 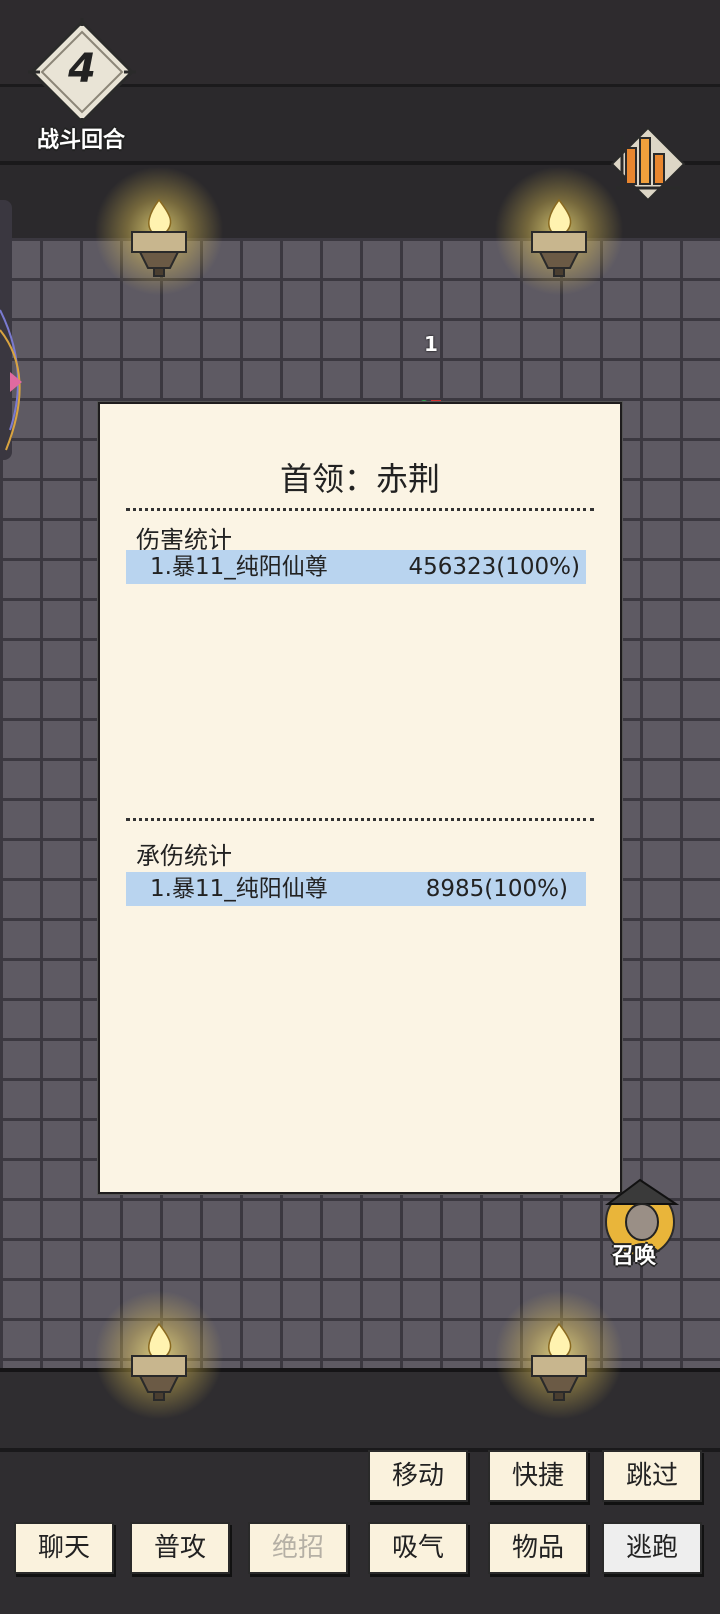 What do you see at coordinates (11, 380) in the screenshot?
I see `side-arrow-icon` at bounding box center [11, 380].